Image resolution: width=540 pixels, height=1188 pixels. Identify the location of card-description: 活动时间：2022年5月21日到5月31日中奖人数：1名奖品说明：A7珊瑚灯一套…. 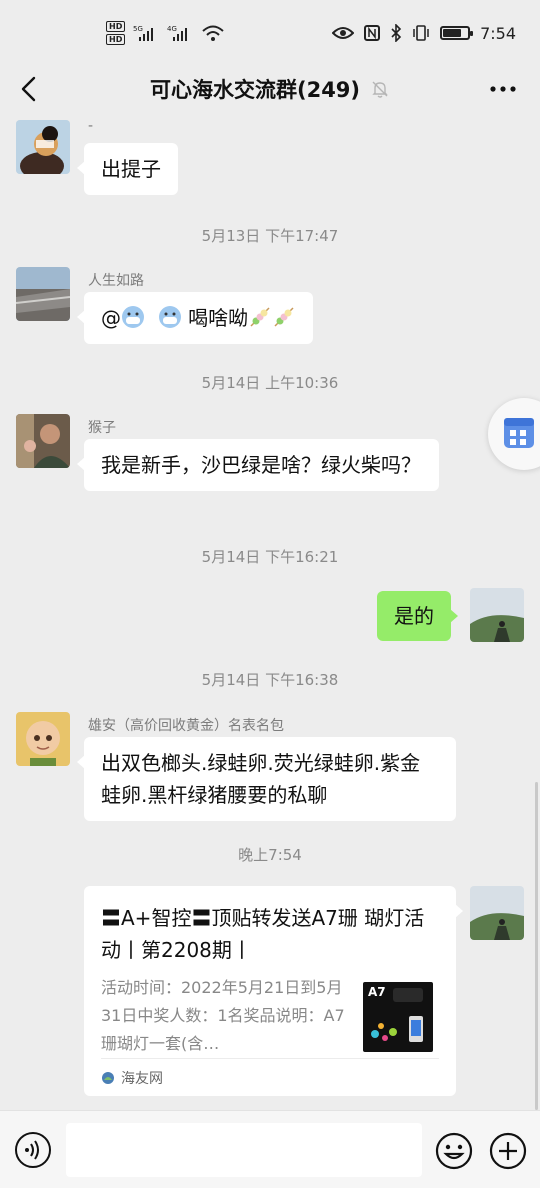
(223, 1015).